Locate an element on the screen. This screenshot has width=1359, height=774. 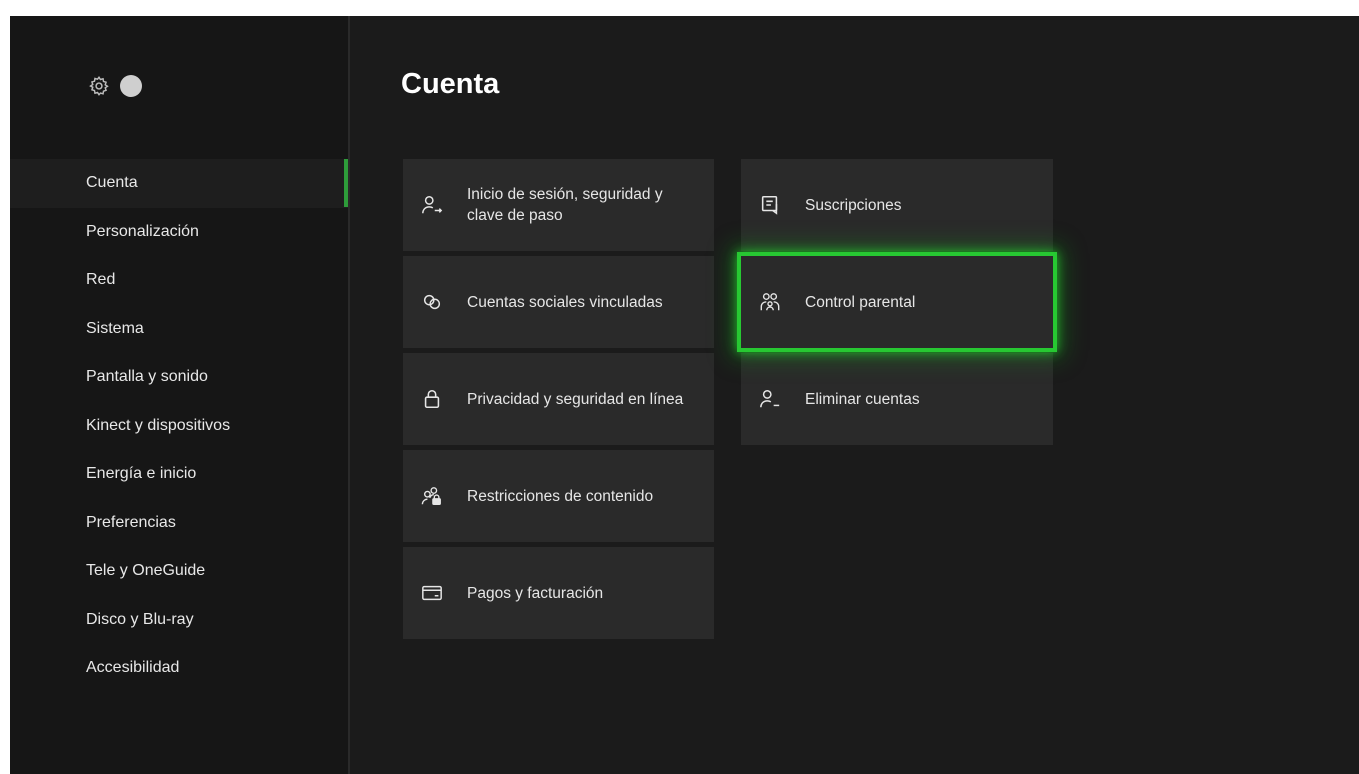
tile-label: Suscripciones is located at coordinates (853, 205).